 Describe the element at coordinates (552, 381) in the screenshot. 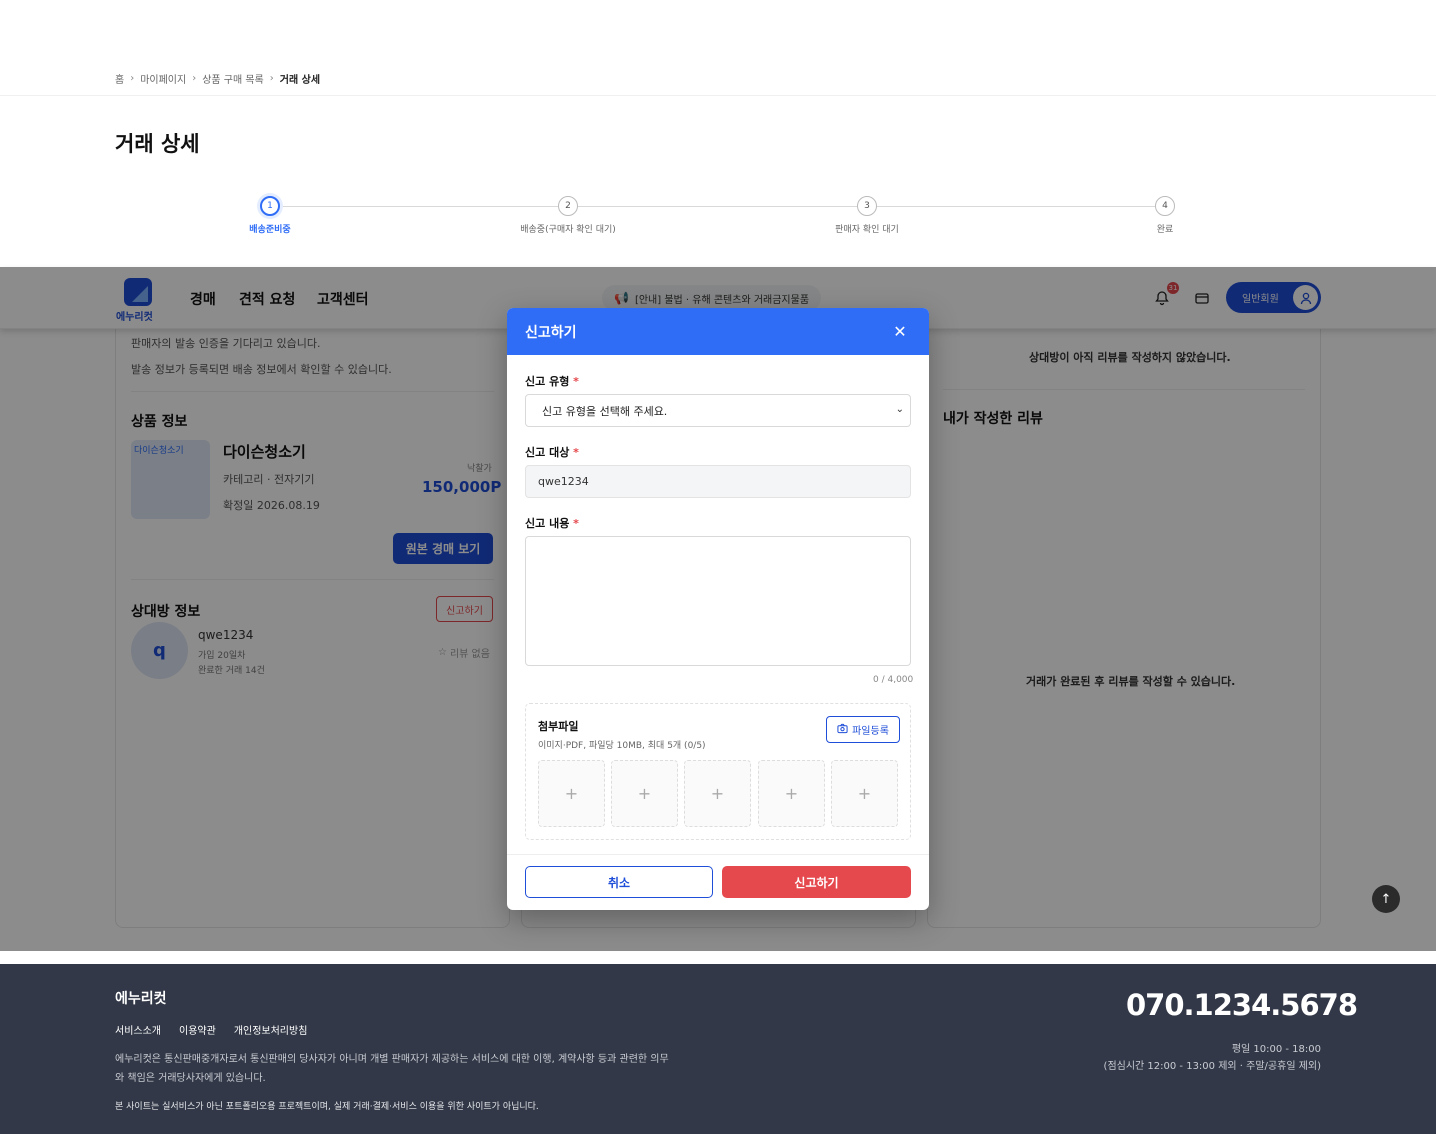

I see `report-type-label: 신고 유형 *` at that location.